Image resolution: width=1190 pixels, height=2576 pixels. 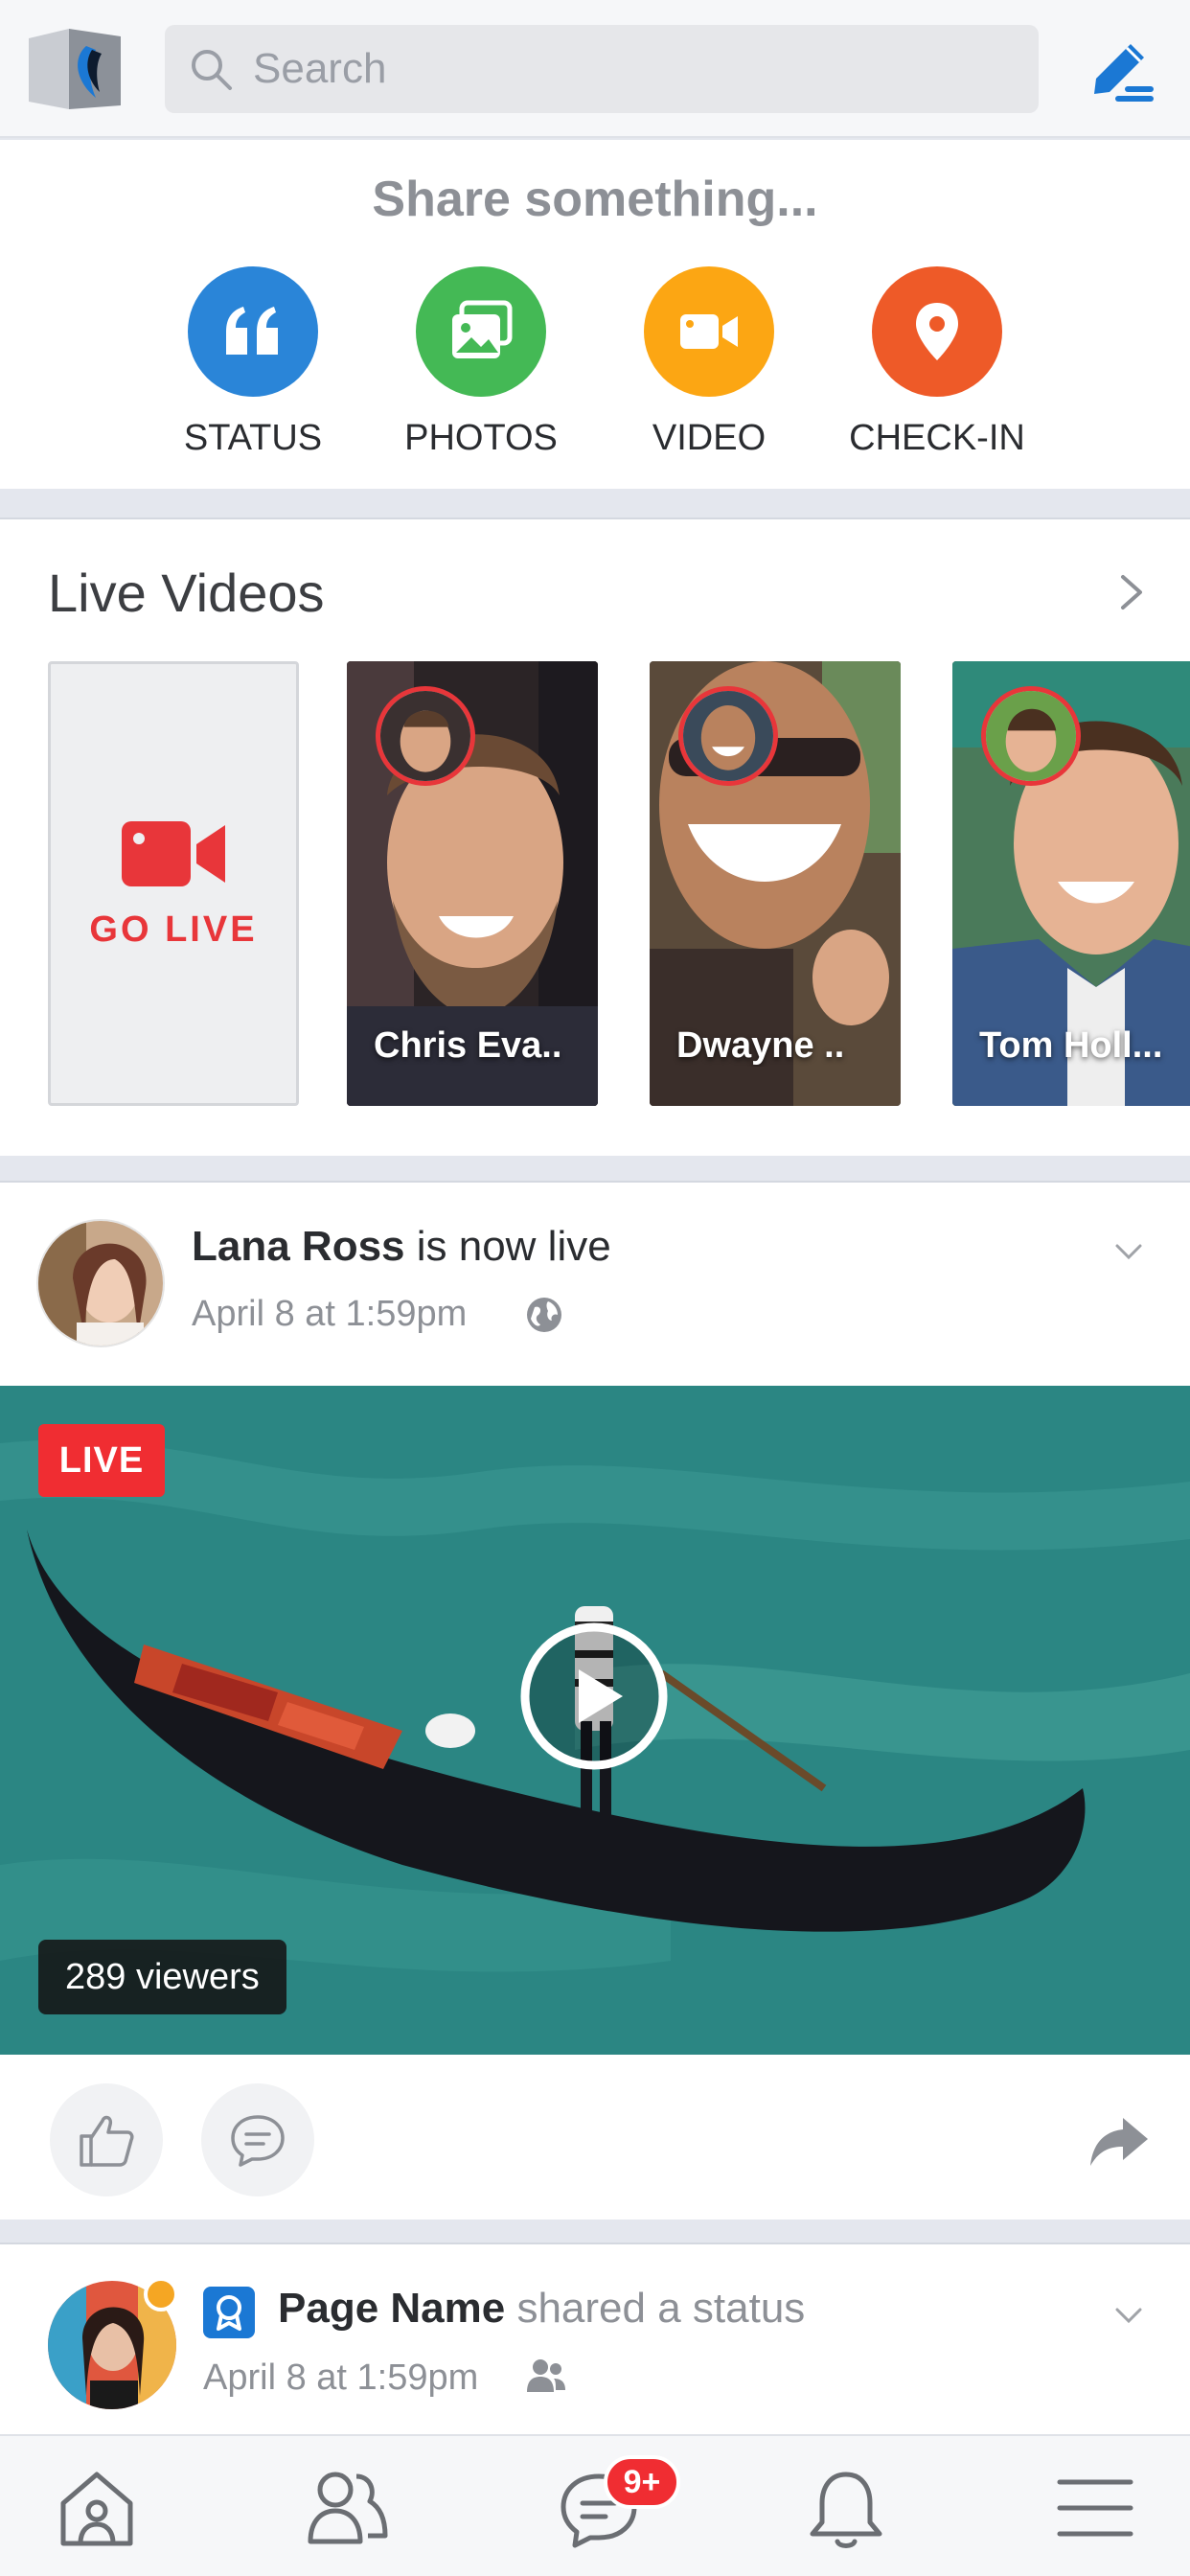 I want to click on share-video-button: VIDEO, so click(x=709, y=367).